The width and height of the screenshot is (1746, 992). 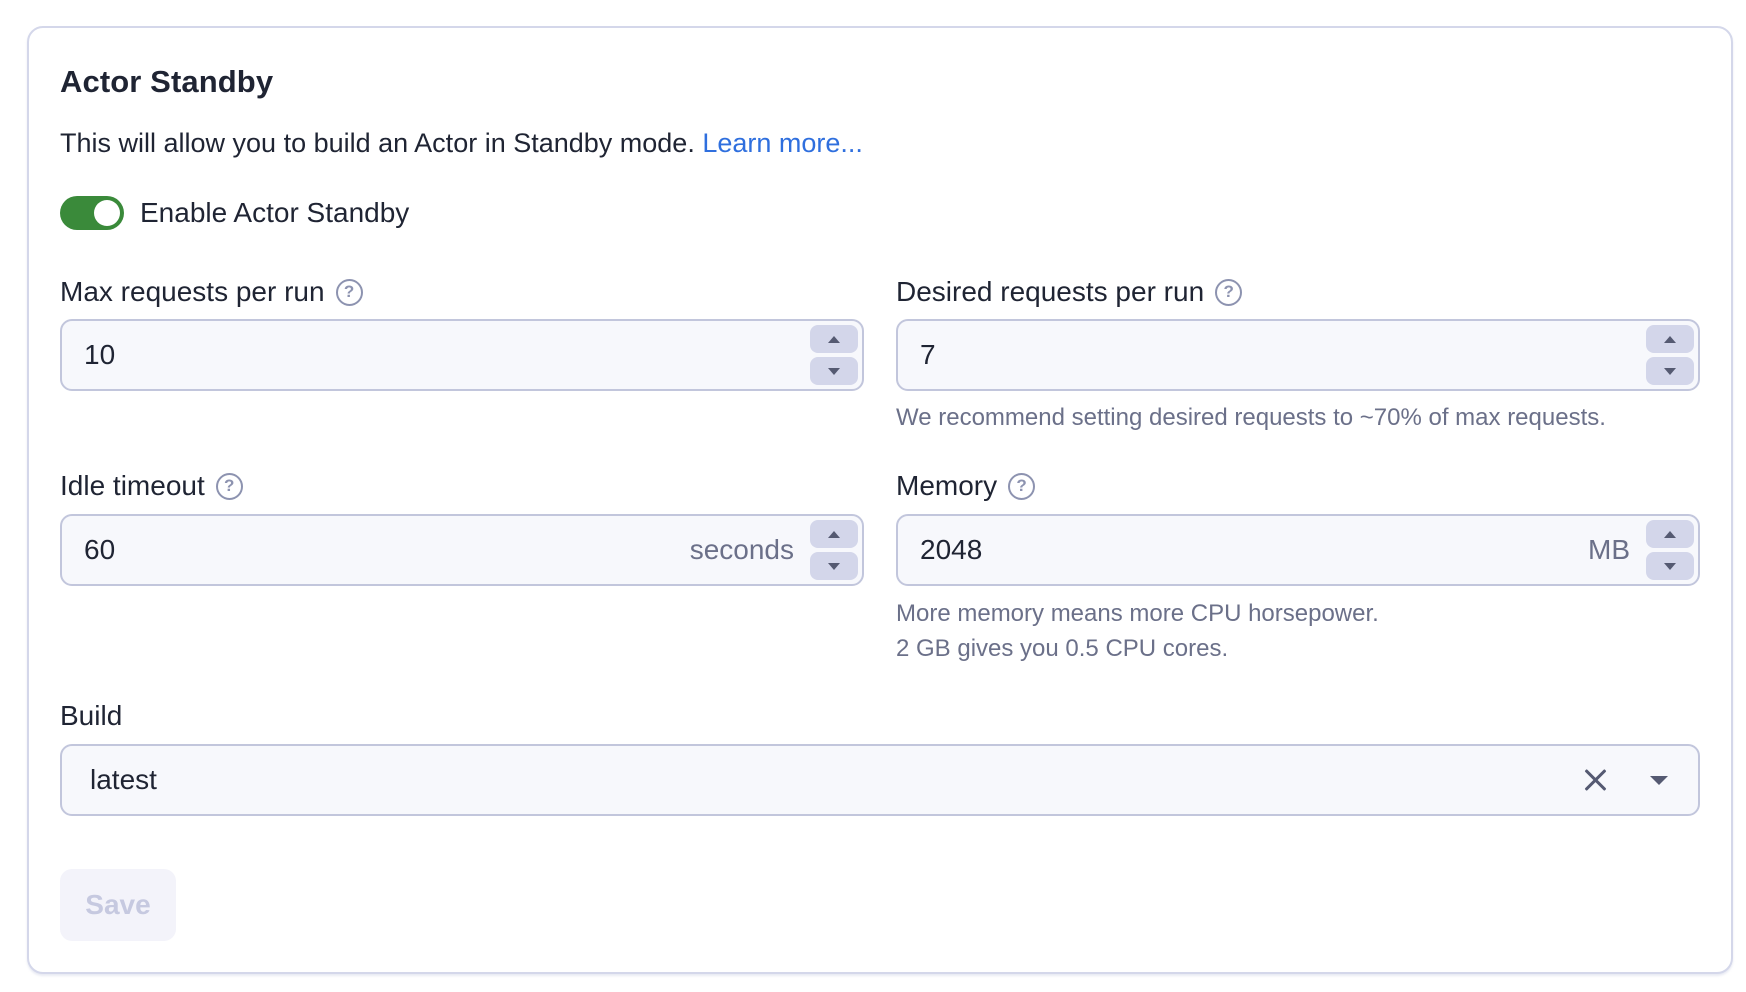 I want to click on build-select: latest, so click(x=880, y=780).